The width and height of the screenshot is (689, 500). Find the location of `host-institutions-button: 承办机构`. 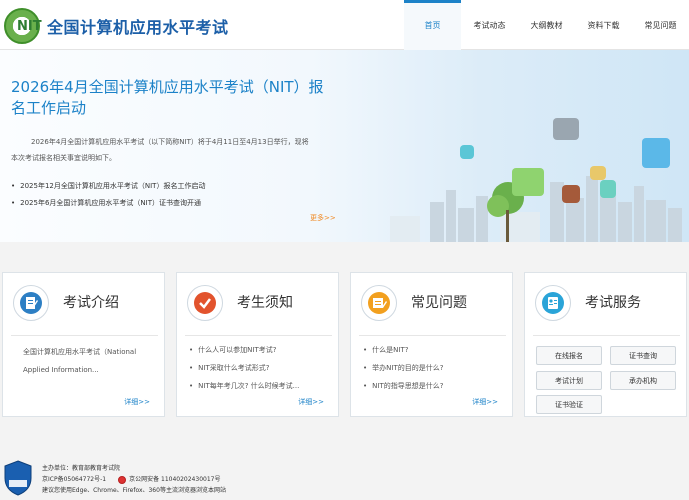

host-institutions-button: 承办机构 is located at coordinates (643, 380).